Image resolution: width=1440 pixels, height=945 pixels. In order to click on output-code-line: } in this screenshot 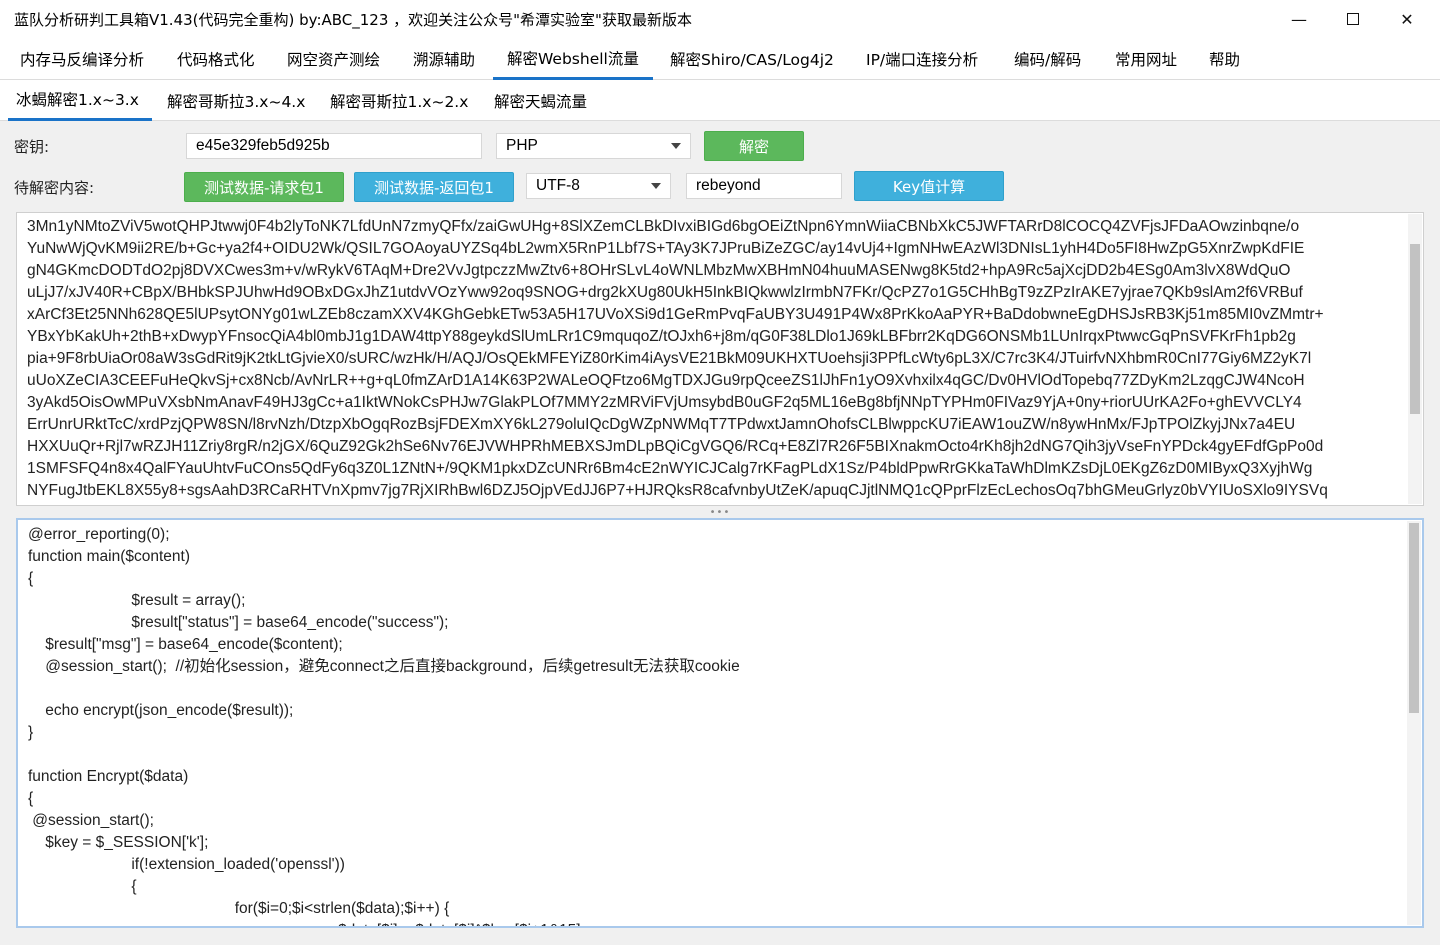, I will do `click(31, 732)`.